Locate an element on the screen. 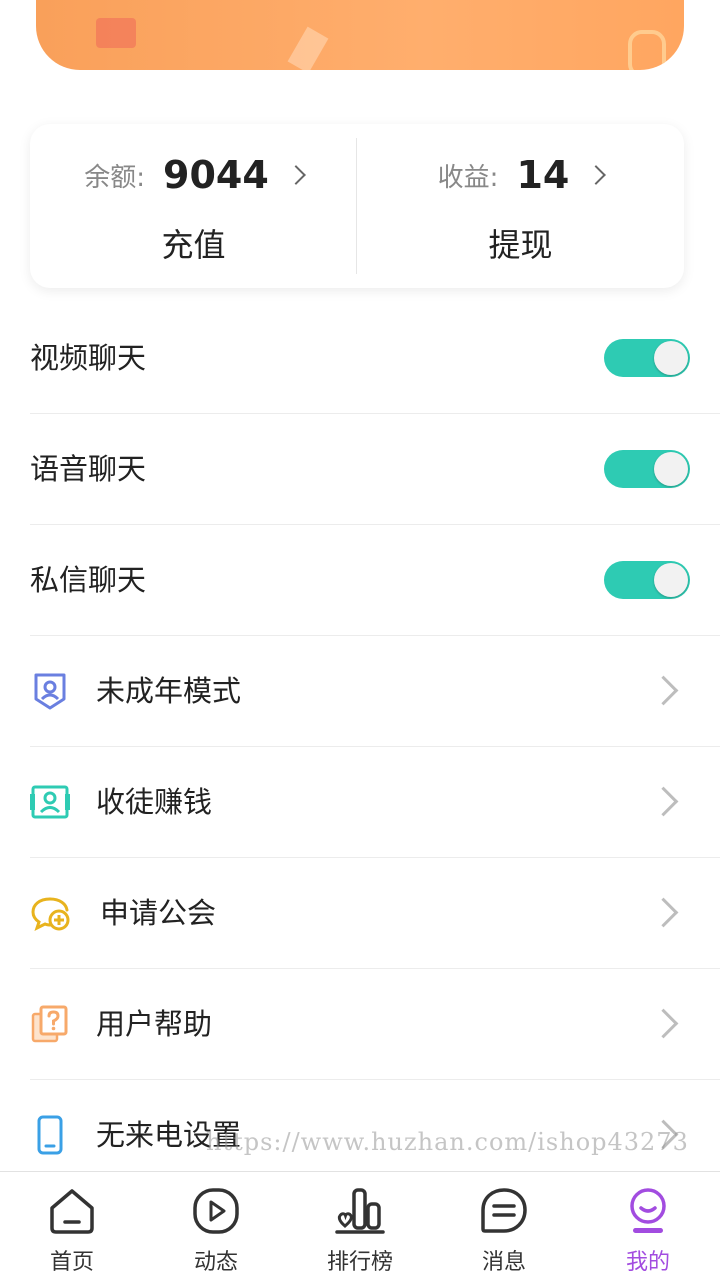 The width and height of the screenshot is (720, 1281). menu-item-minor-mode: 未成年模式 is located at coordinates (375, 691).